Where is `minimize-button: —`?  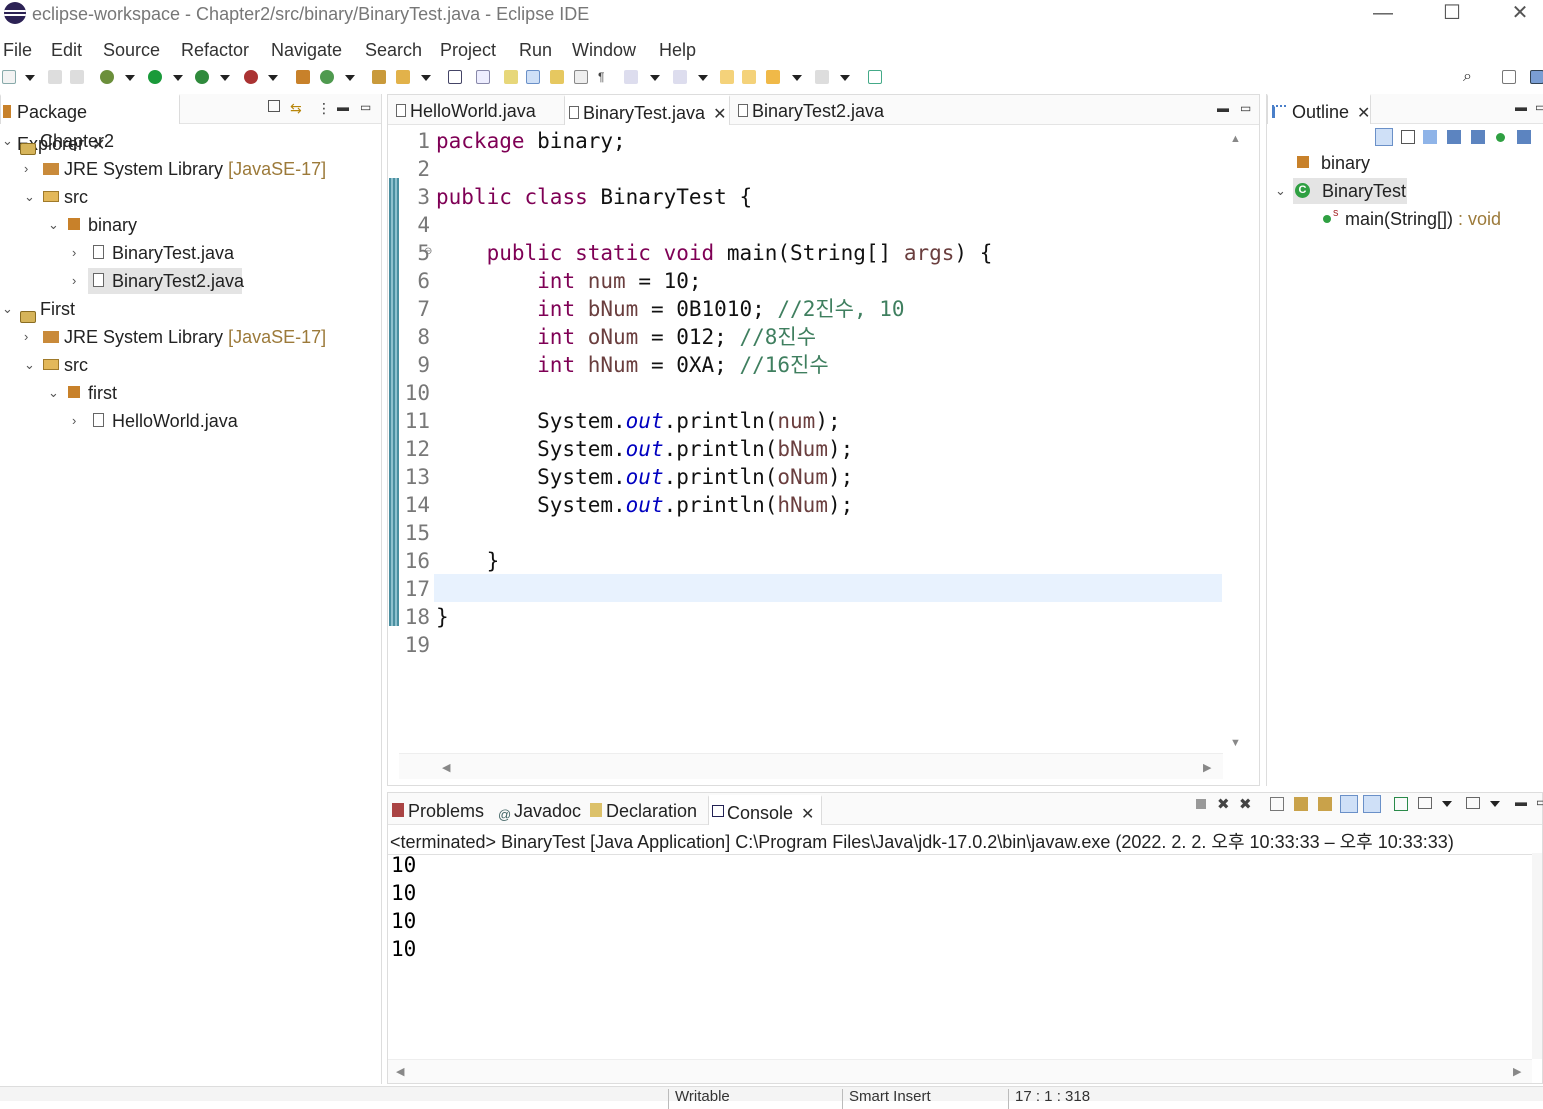 minimize-button: — is located at coordinates (1383, 14).